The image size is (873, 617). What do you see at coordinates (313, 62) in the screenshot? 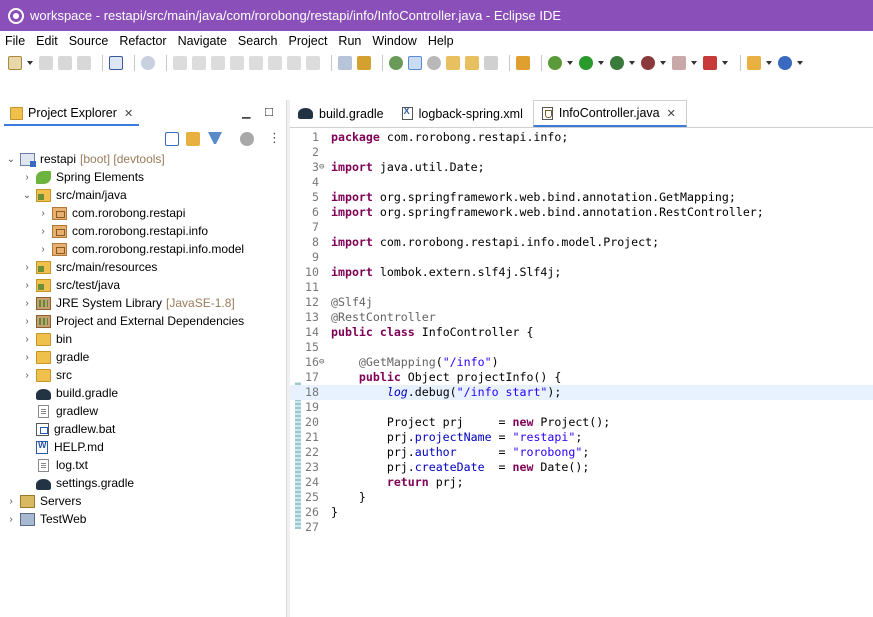
I see `drop-to-frame-icon` at bounding box center [313, 62].